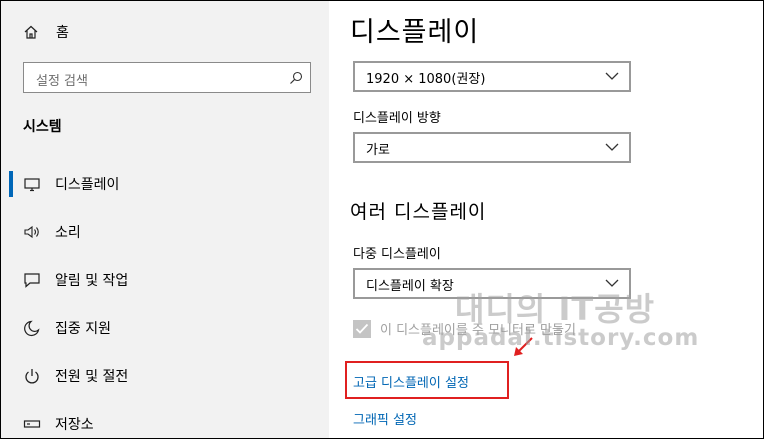 This screenshot has height=443, width=764. I want to click on active-indicator, so click(11, 184).